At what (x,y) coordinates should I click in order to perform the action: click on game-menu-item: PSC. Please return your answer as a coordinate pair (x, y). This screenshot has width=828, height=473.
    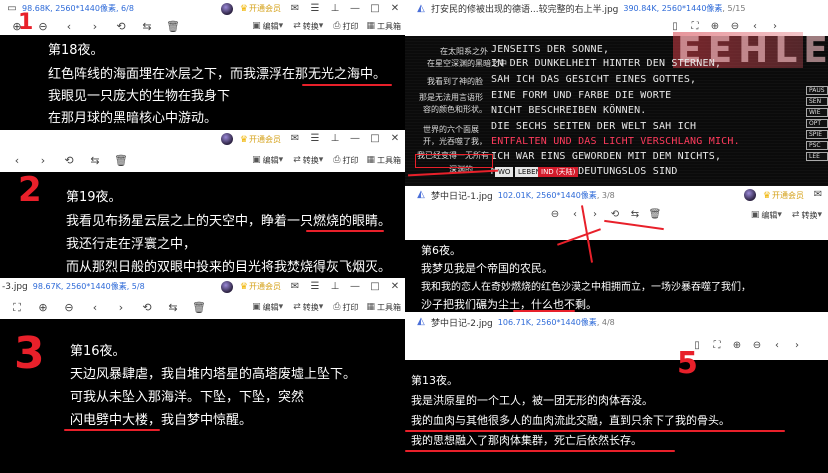
    Looking at the image, I should click on (817, 145).